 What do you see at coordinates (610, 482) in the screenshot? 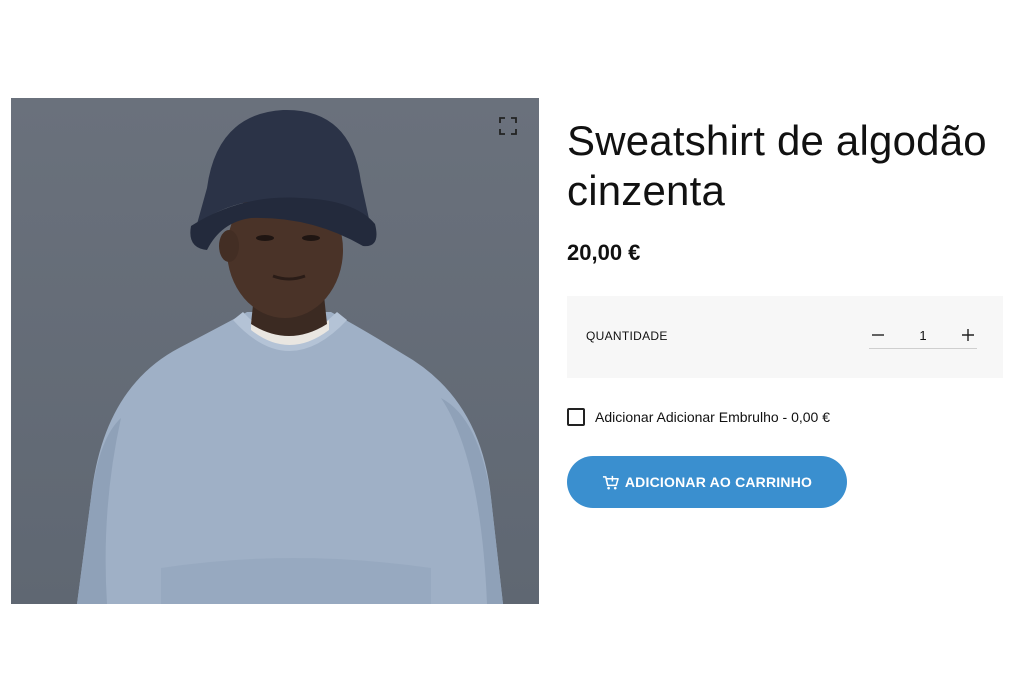
I see `cart-plus-icon` at bounding box center [610, 482].